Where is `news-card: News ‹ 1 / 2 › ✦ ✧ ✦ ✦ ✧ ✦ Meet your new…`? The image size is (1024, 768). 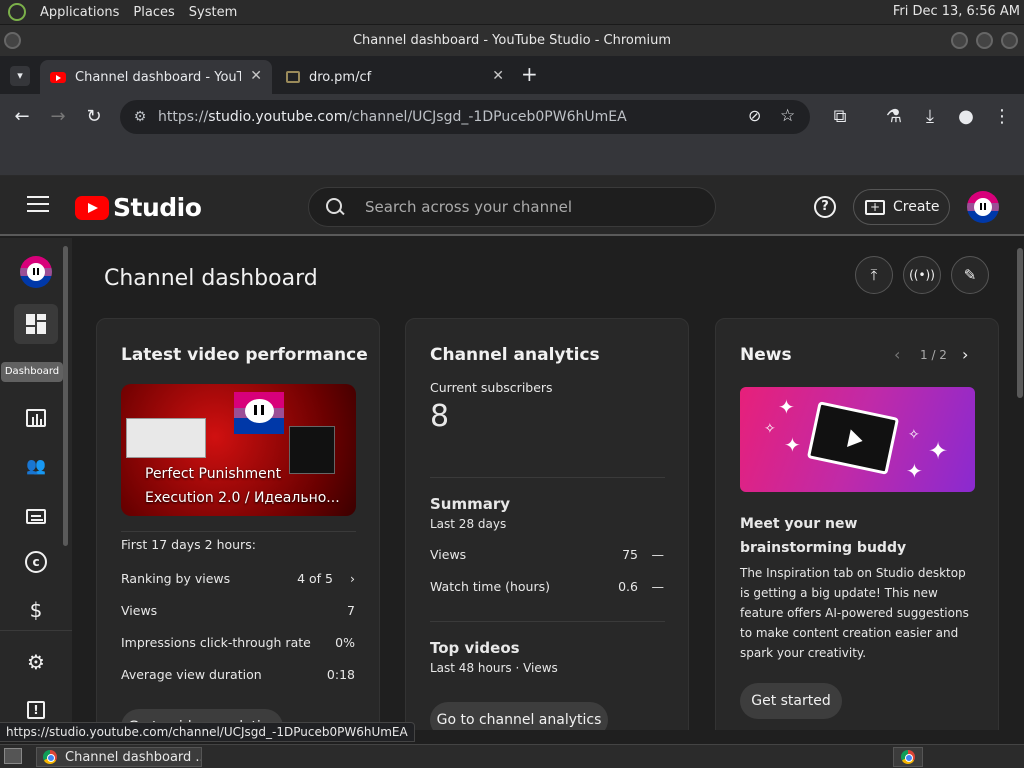 news-card: News ‹ 1 / 2 › ✦ ✧ ✦ ✦ ✧ ✦ Meet your new… is located at coordinates (857, 524).